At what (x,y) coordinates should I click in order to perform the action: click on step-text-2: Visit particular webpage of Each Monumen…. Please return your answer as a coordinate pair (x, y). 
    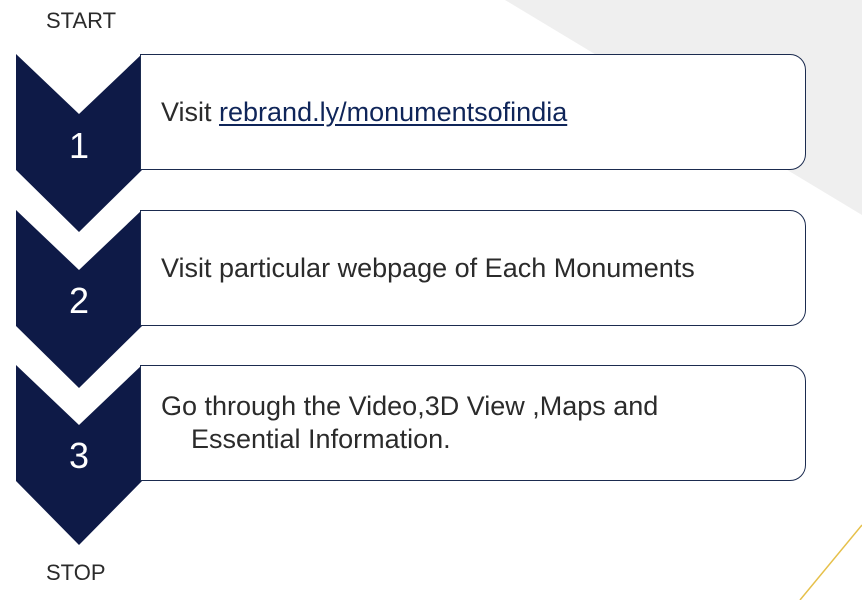
    Looking at the image, I should click on (428, 267).